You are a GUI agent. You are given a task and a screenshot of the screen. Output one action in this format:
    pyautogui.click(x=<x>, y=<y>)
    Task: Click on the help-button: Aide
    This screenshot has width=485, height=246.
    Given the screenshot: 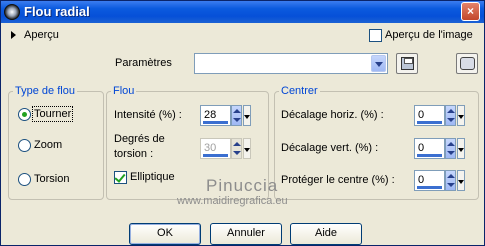 What is the action you would take?
    pyautogui.click(x=326, y=234)
    